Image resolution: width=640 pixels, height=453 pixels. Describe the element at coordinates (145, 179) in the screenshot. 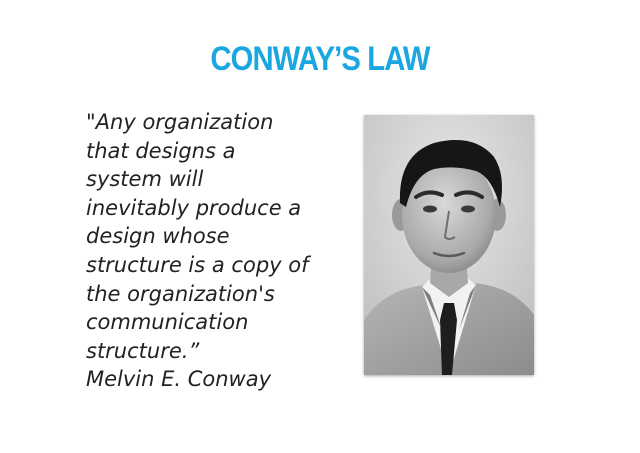

I see `quote-line: system will` at that location.